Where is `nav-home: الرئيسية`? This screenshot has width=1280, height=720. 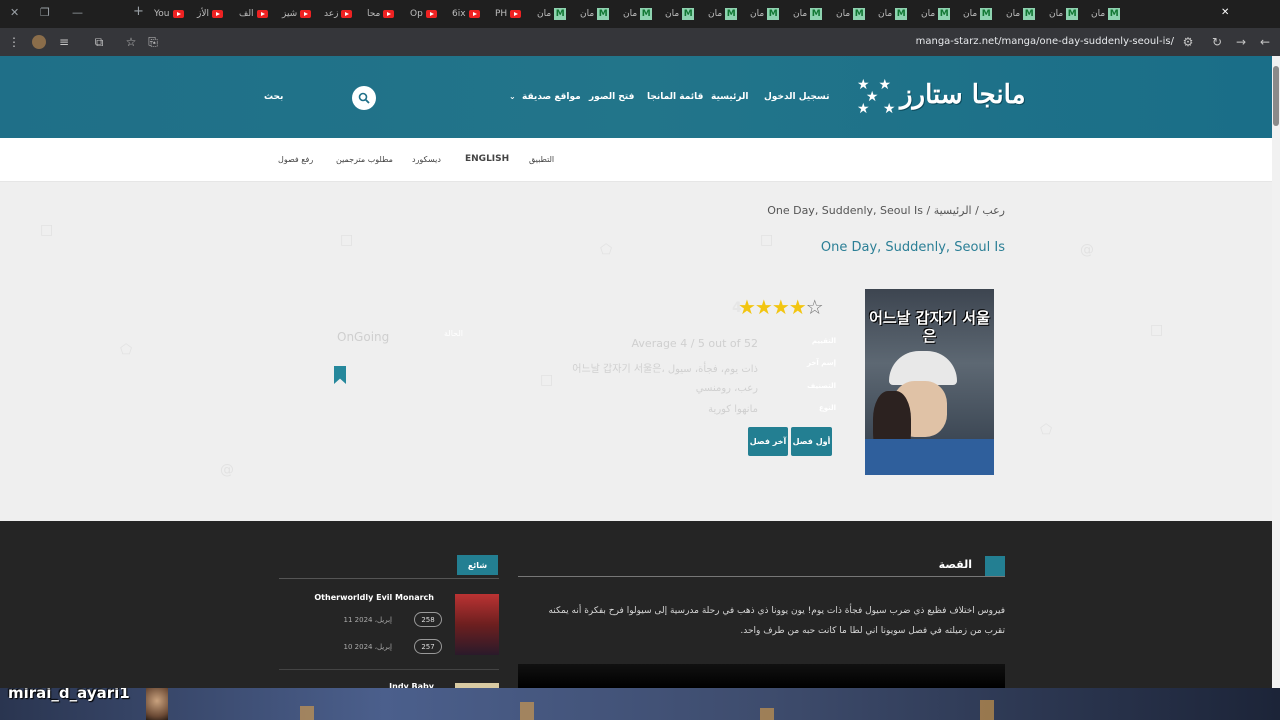
nav-home: الرئيسية is located at coordinates (729, 97).